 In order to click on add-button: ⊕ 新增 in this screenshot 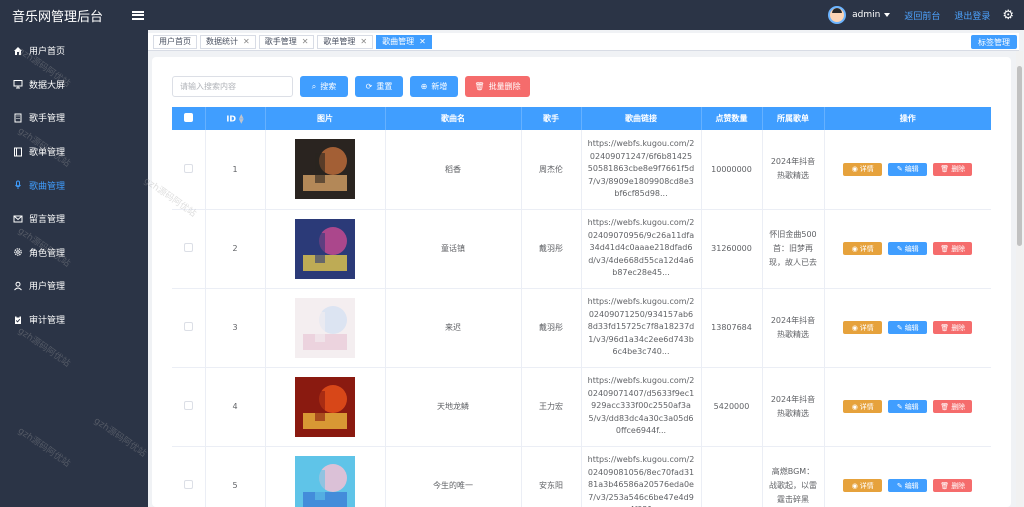, I will do `click(434, 86)`.